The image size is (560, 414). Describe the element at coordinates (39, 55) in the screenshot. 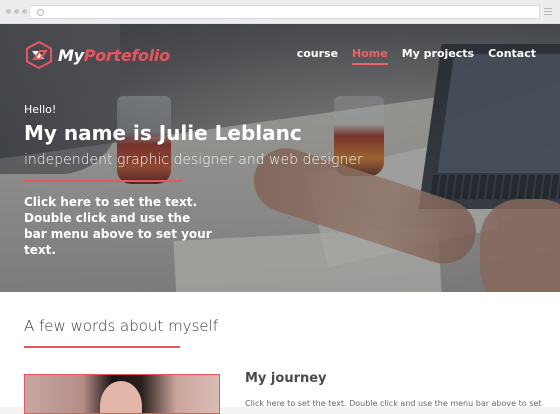

I see `logo-mark-icon` at that location.